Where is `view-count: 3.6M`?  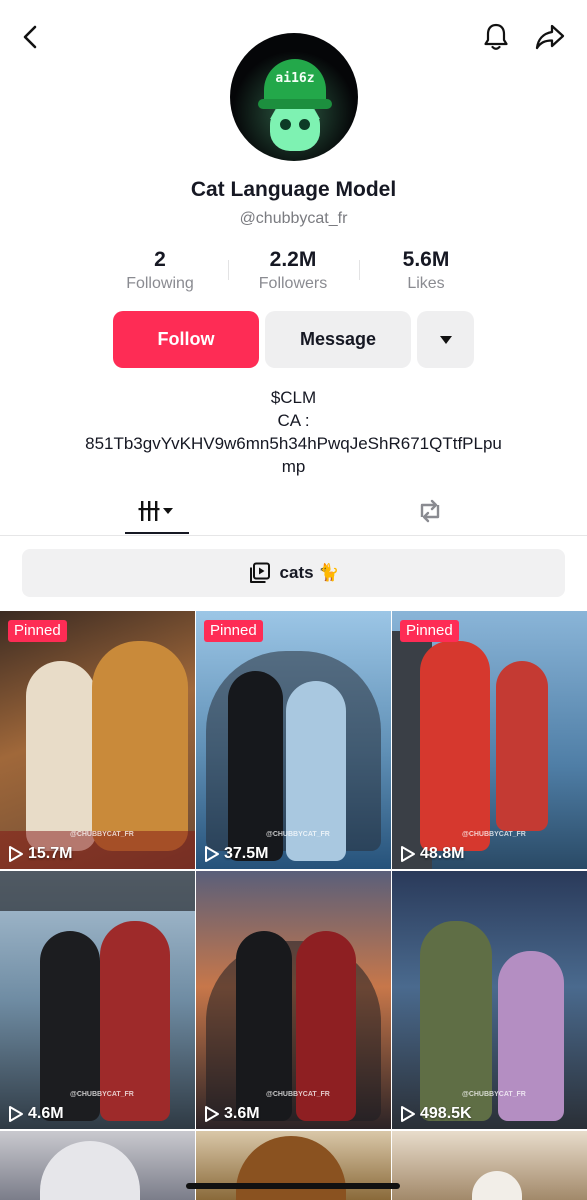
view-count: 3.6M is located at coordinates (232, 1114).